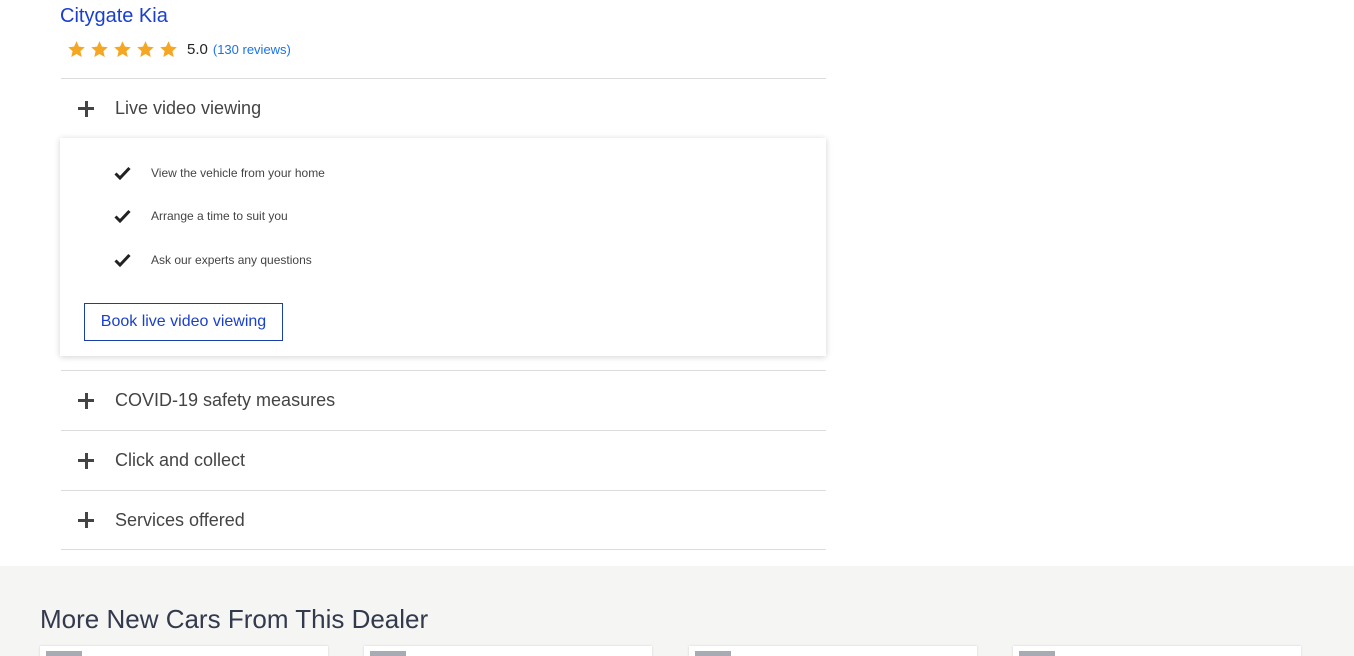 This screenshot has width=1354, height=656. I want to click on list-item: Arrange a time to suit you, so click(219, 216).